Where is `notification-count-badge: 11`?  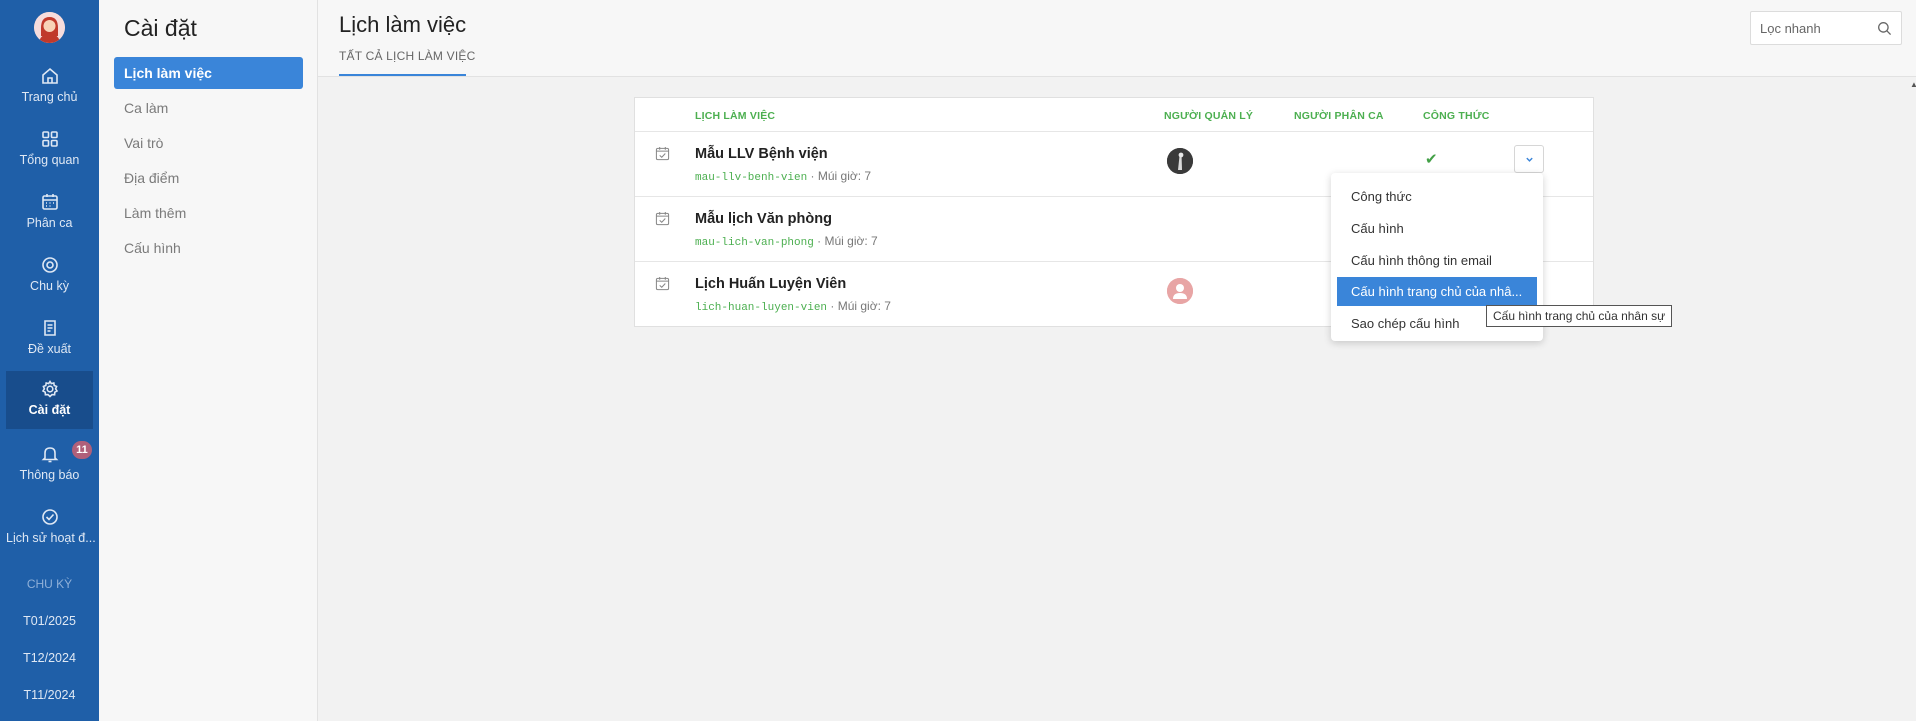
notification-count-badge: 11 is located at coordinates (82, 450).